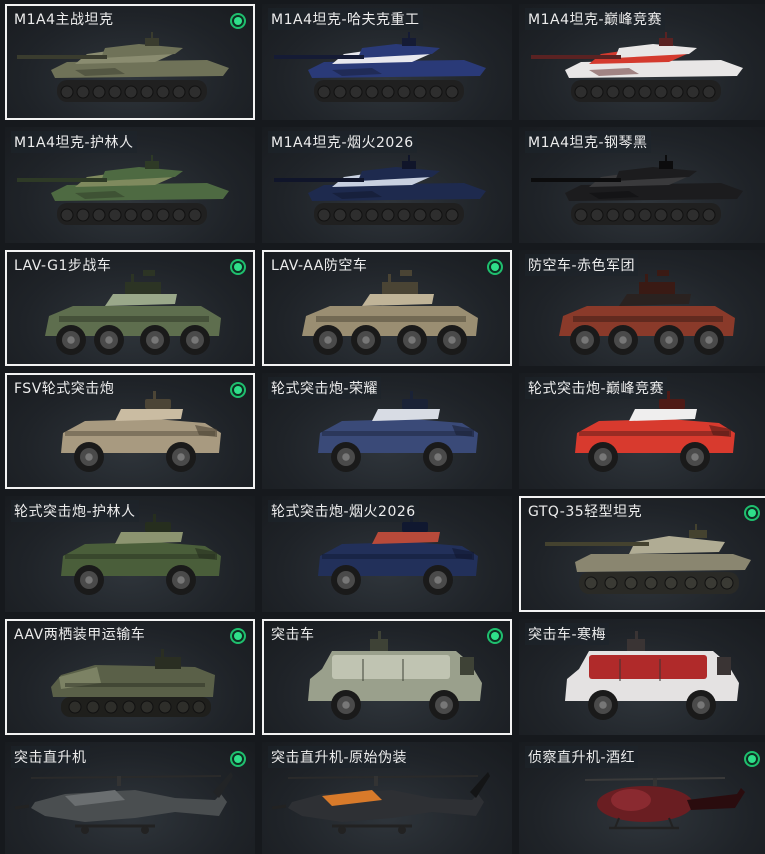 This screenshot has height=854, width=765. Describe the element at coordinates (387, 798) in the screenshot. I see `vehicle-card: 突击直升机-原始伪装` at that location.